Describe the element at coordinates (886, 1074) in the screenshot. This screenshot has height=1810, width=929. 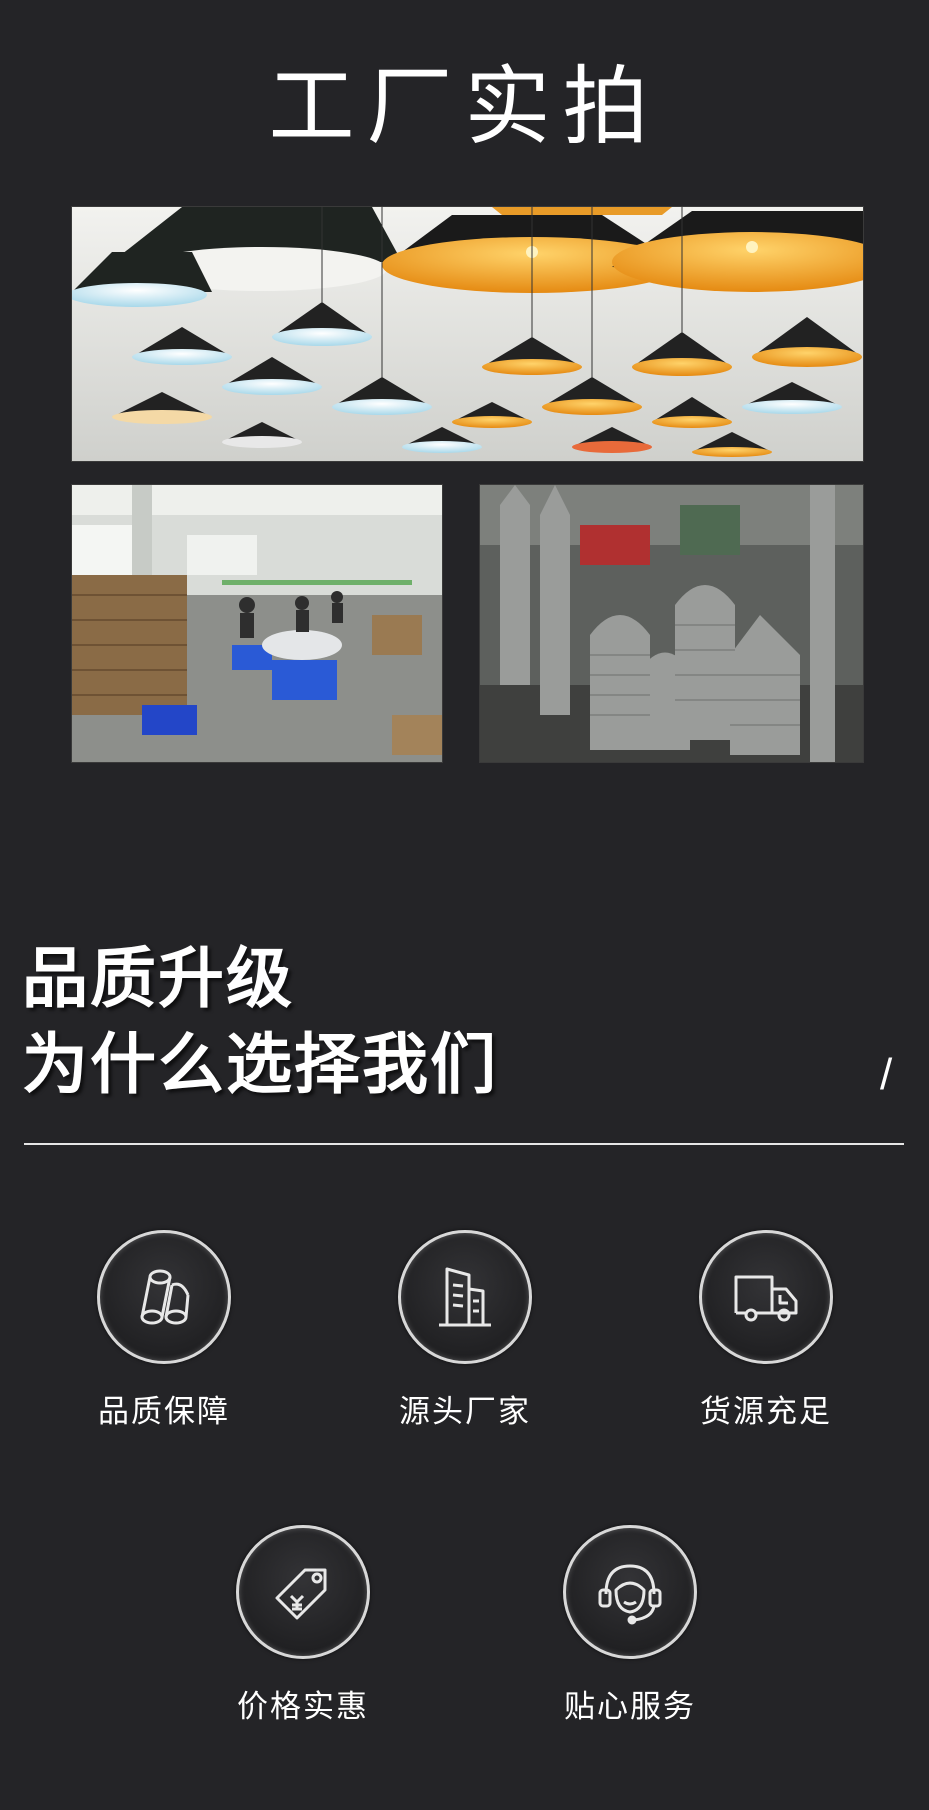
I see `slash-decoration: /` at that location.